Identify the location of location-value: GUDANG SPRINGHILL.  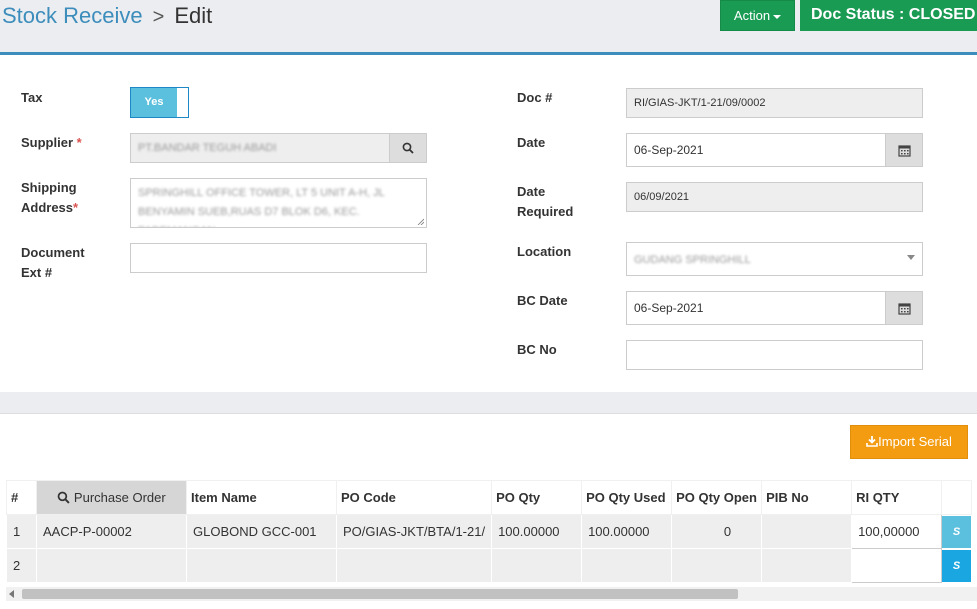
(692, 260).